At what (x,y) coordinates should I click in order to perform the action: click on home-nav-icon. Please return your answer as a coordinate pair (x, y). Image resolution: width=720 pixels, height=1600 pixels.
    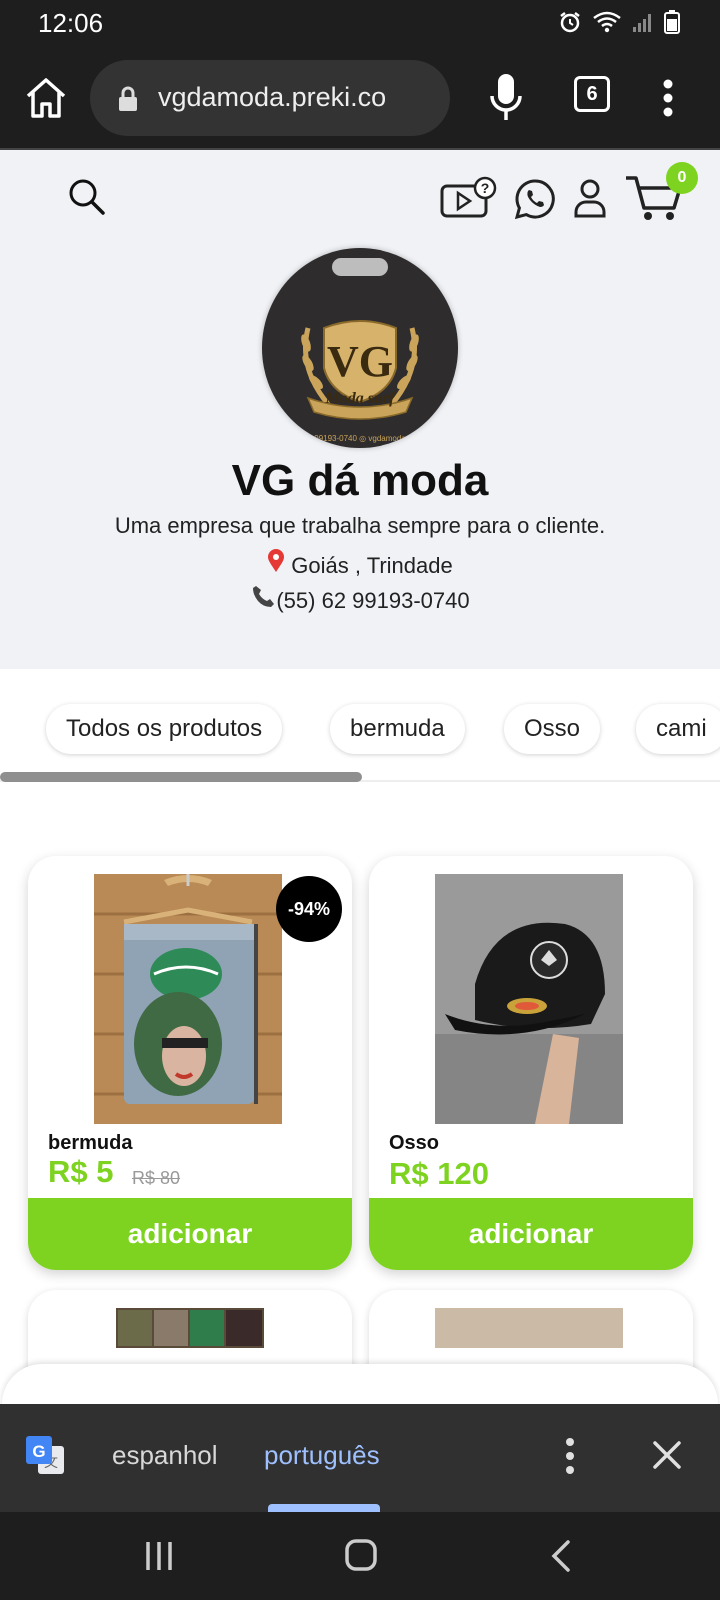
    Looking at the image, I should click on (361, 1555).